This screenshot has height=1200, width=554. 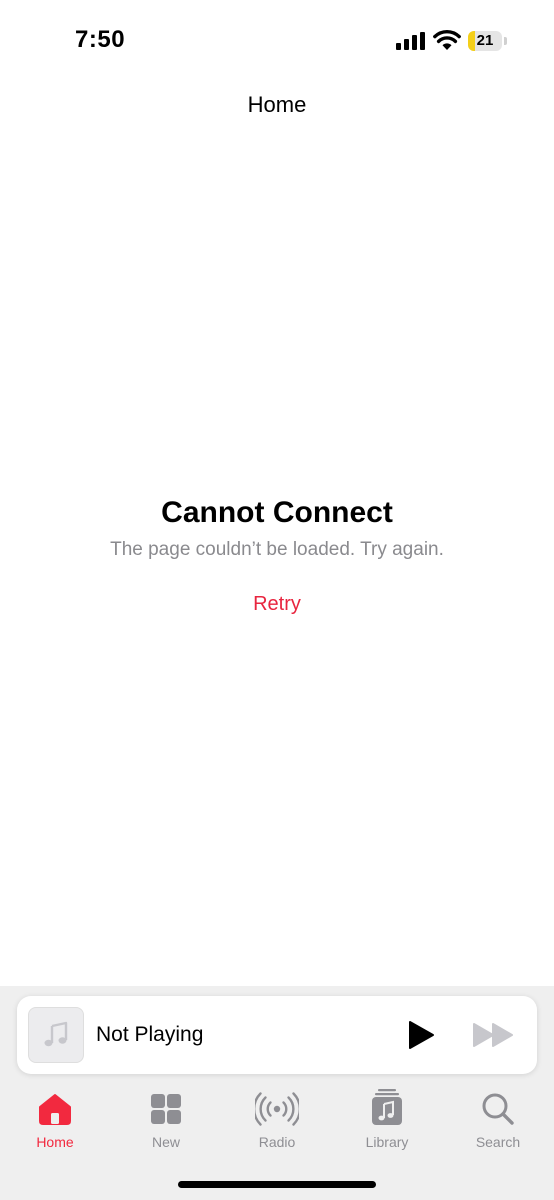 I want to click on battery-level: 21, so click(x=485, y=40).